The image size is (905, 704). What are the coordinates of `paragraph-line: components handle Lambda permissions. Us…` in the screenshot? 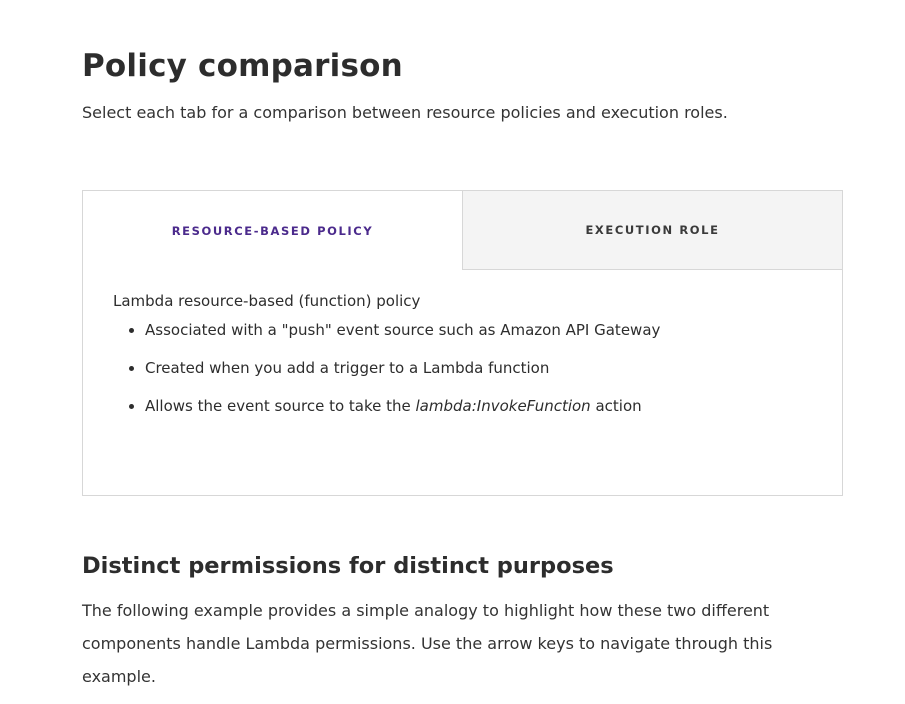 It's located at (427, 660).